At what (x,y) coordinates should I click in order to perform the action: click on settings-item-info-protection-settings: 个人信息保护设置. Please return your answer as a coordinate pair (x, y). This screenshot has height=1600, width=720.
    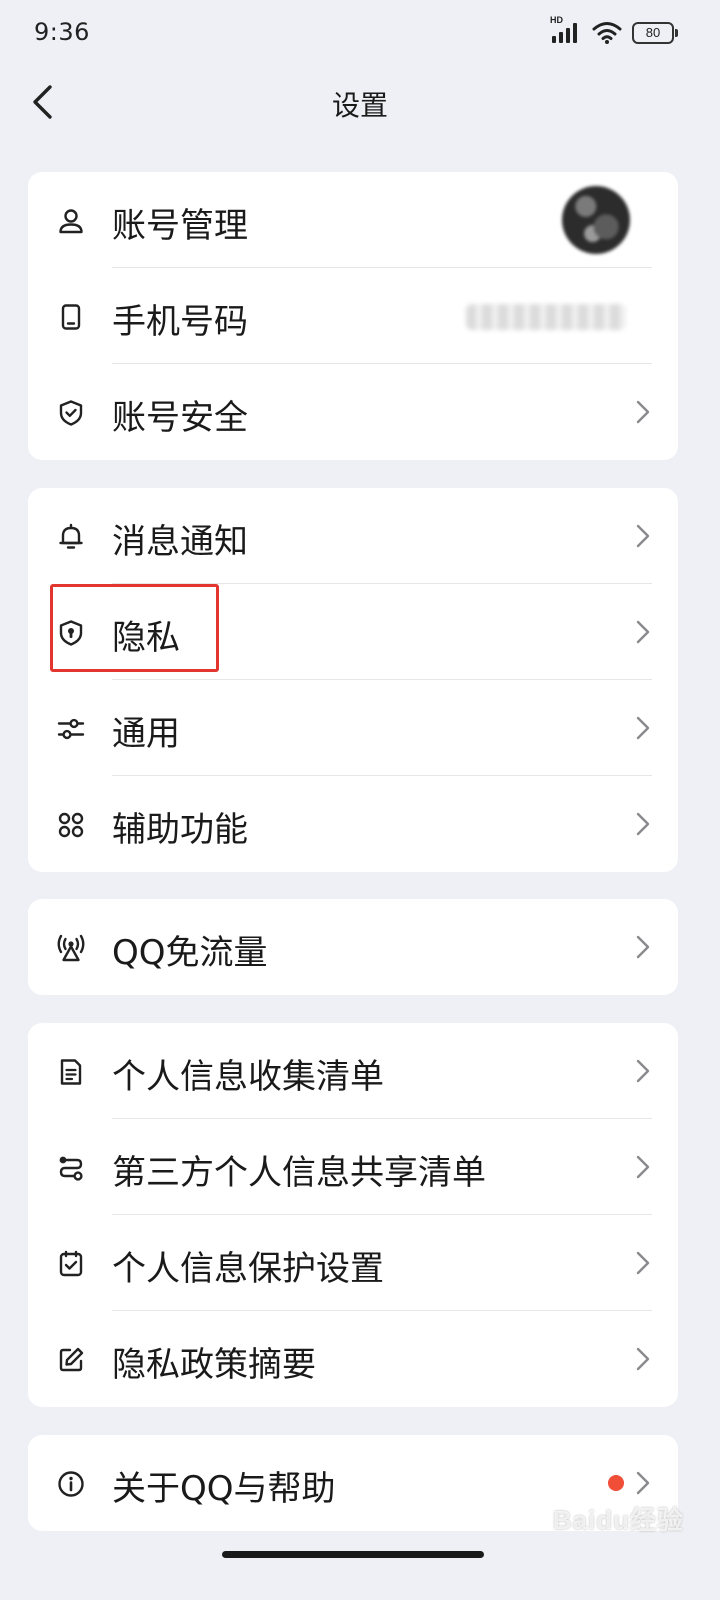
    Looking at the image, I should click on (353, 1263).